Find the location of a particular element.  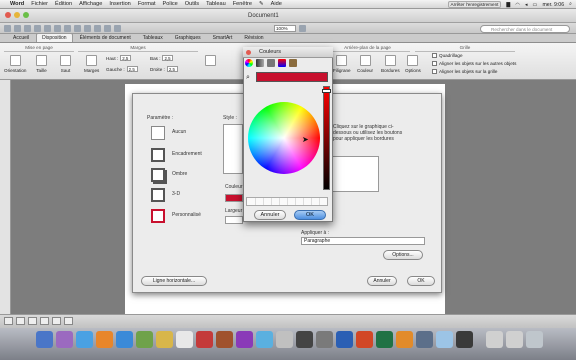

menu-format: Format is located at coordinates (147, 4).